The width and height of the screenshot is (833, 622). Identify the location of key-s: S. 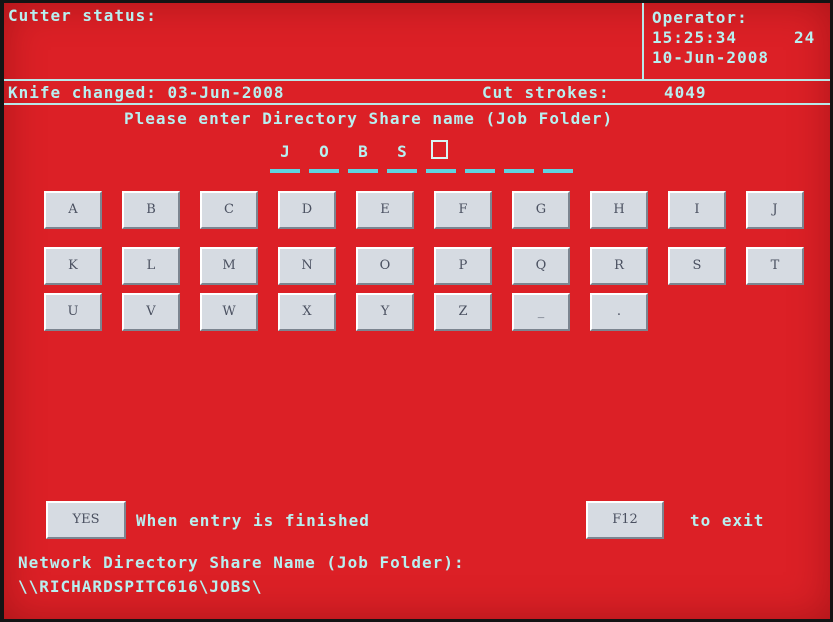
(697, 266).